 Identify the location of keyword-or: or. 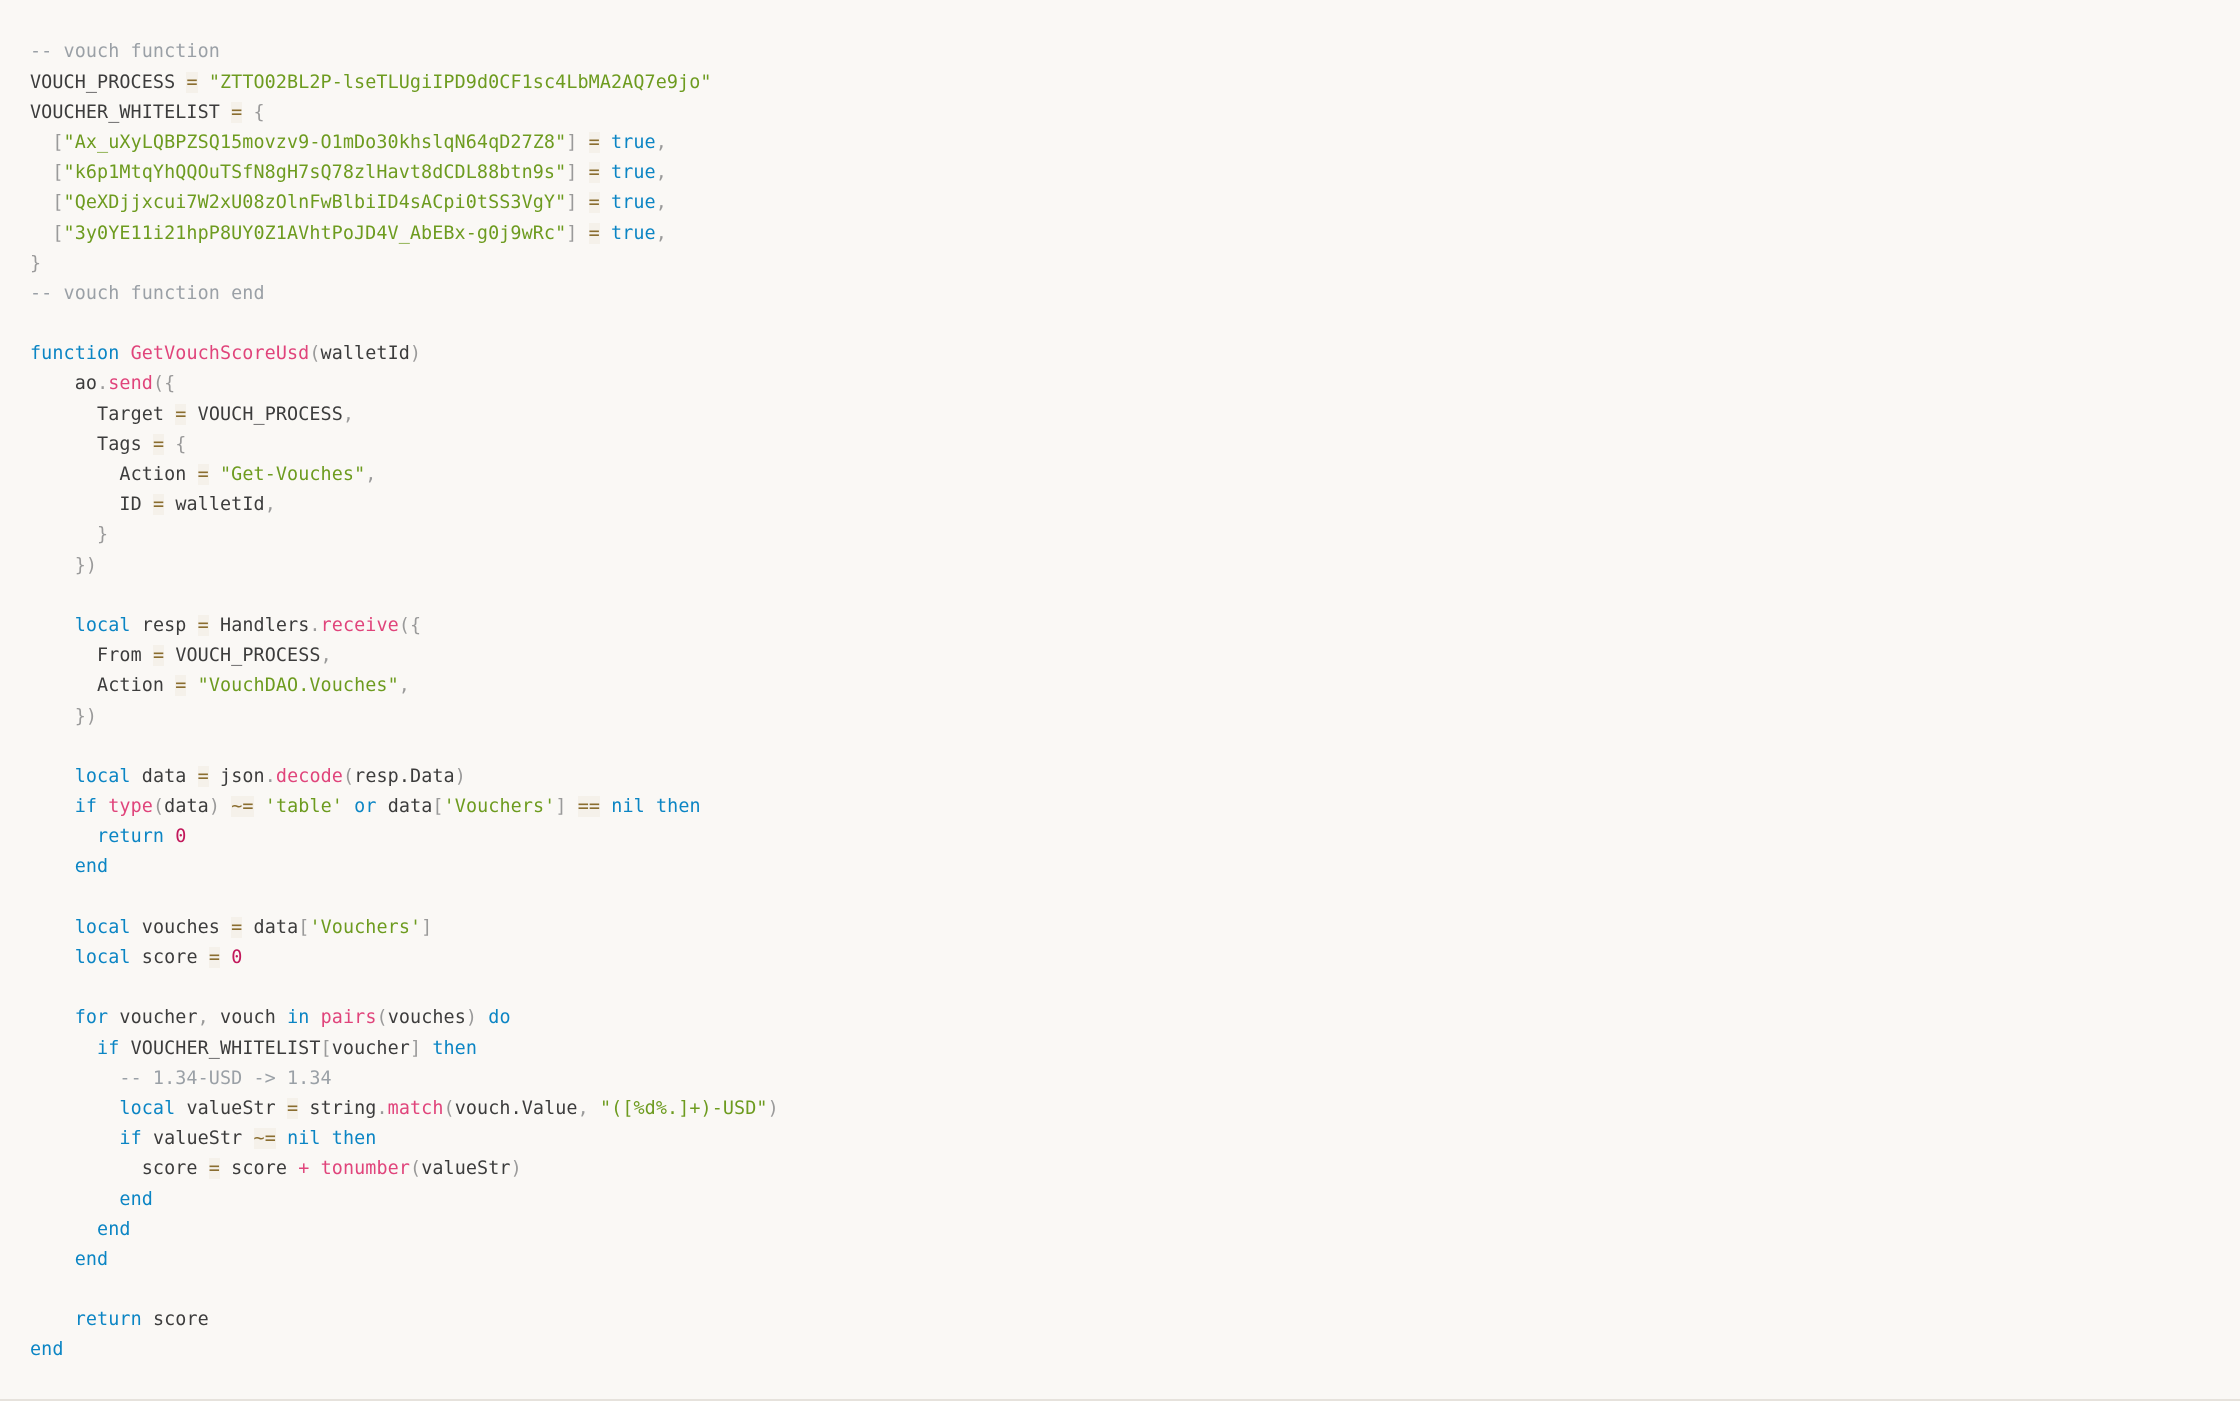
(365, 807).